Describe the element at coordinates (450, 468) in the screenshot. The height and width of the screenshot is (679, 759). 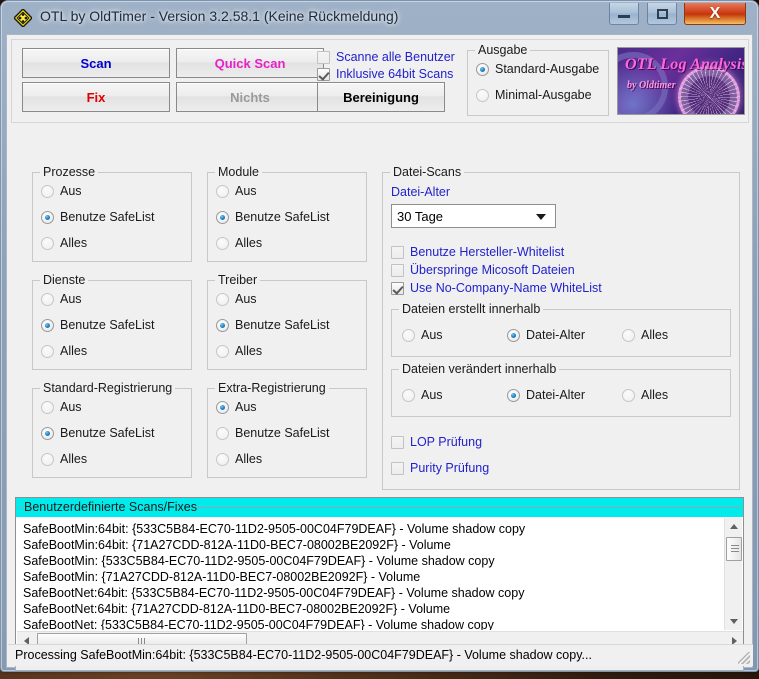
I see `purity-pruefung-label: Purity Prüfung` at that location.